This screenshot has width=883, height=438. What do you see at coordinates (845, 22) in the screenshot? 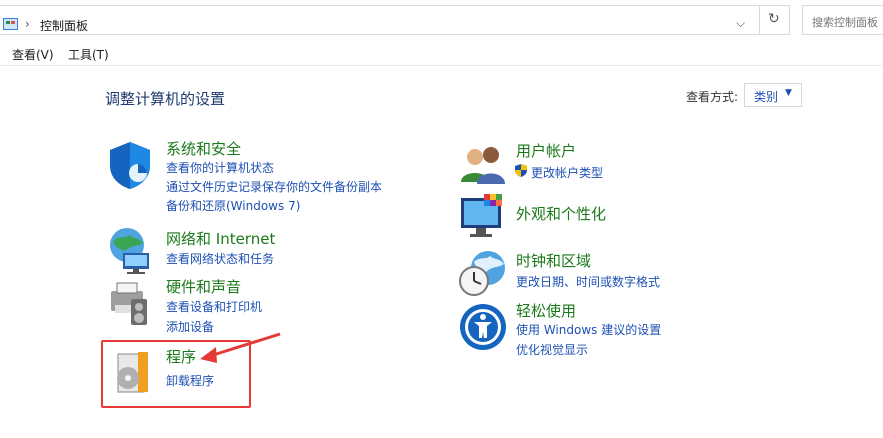
I see `search-placeholder: 搜索控制面板` at bounding box center [845, 22].